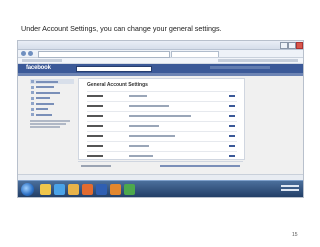 The height and width of the screenshot is (247, 320). I want to click on settings-sidebar, so click(52, 104).